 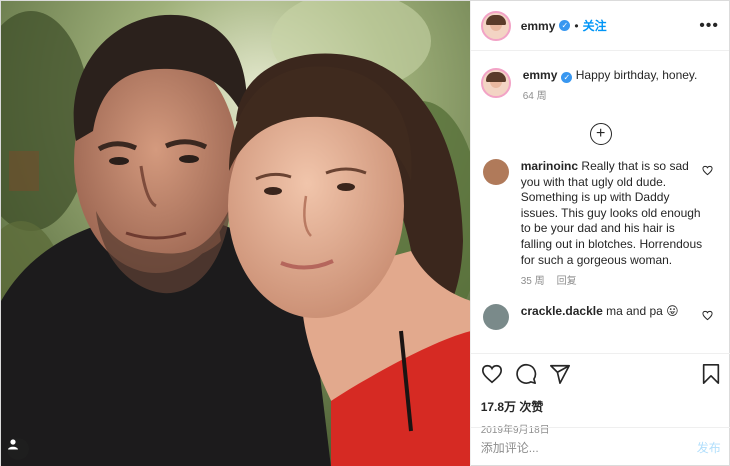 I want to click on heart-icon, so click(x=492, y=374).